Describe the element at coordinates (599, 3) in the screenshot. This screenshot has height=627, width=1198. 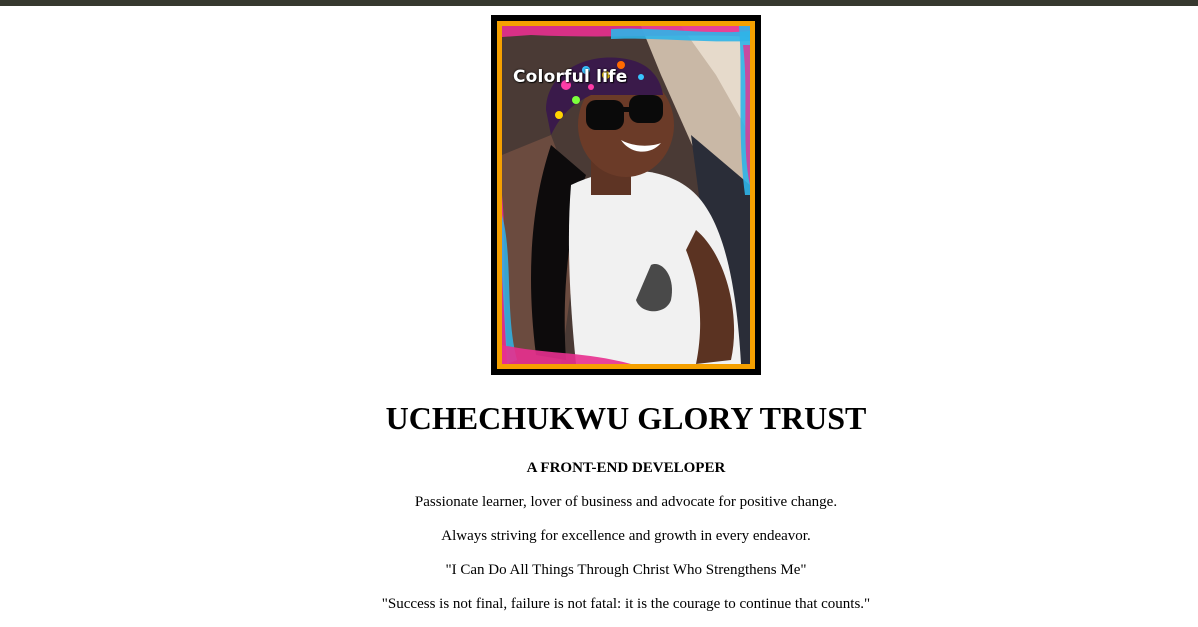
I see `top-bar` at that location.